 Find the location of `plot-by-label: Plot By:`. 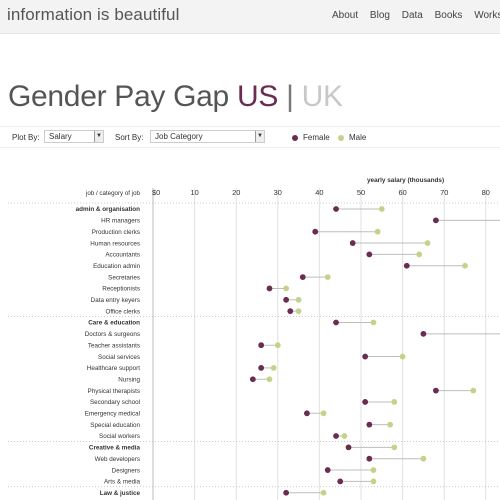

plot-by-label: Plot By: is located at coordinates (26, 137).